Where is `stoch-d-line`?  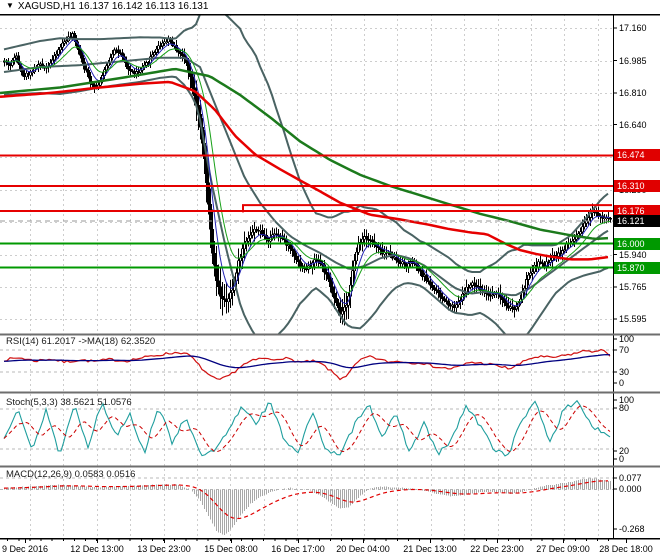 stoch-d-line is located at coordinates (307, 429).